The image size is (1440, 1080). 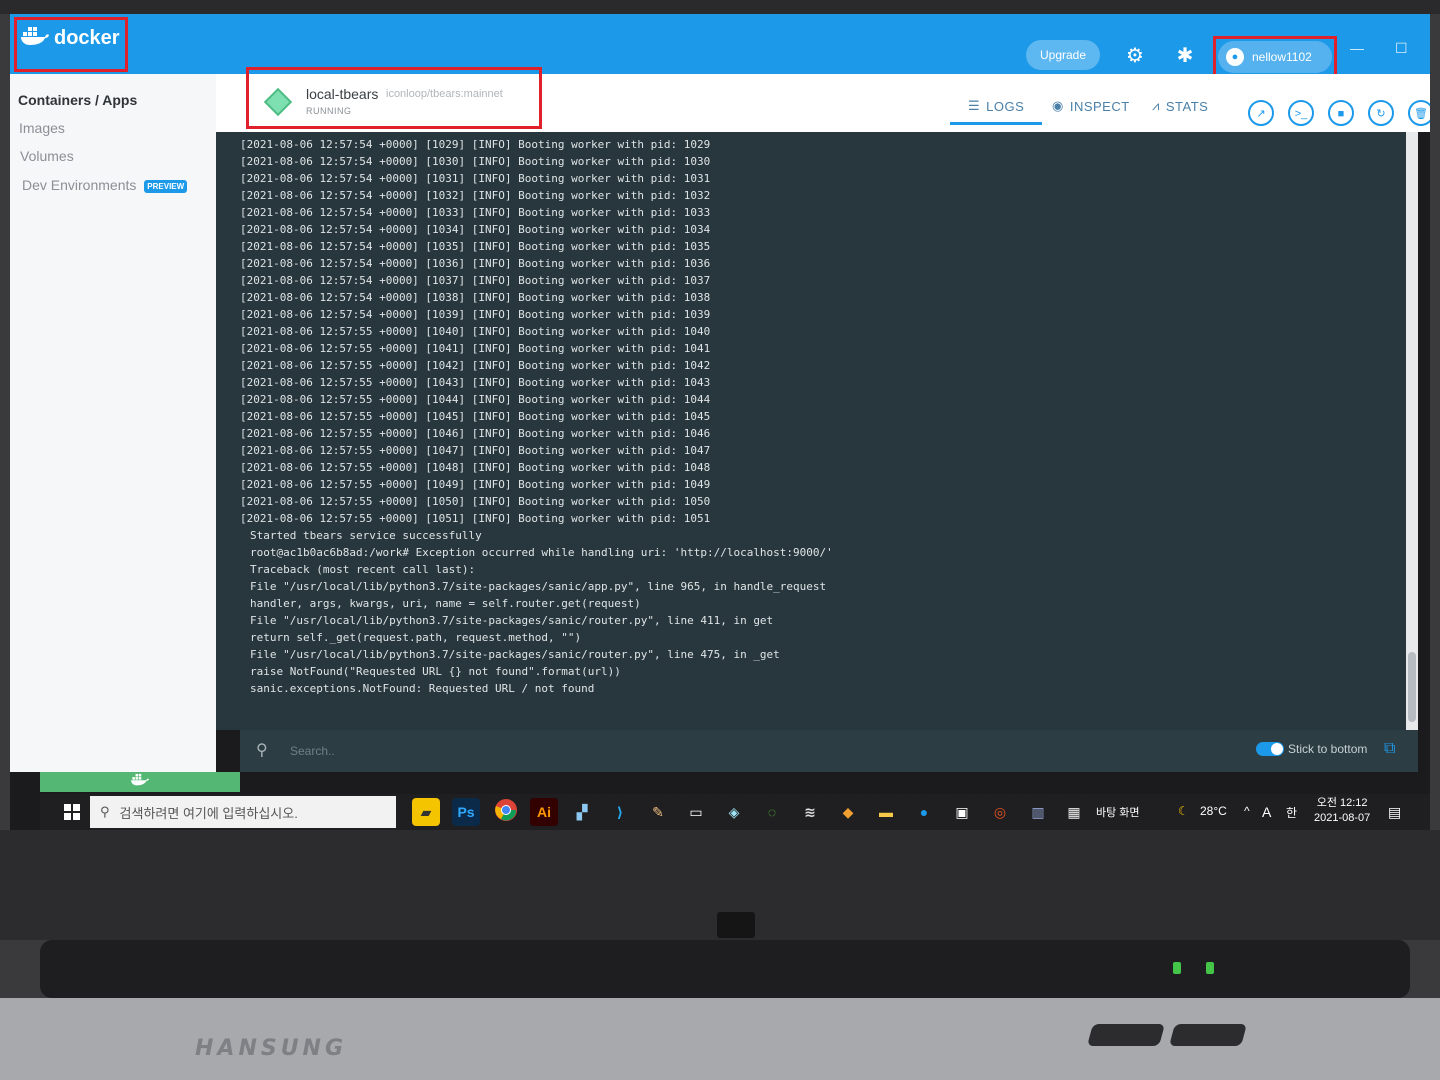 What do you see at coordinates (1301, 113) in the screenshot?
I see `cli-button: >_` at bounding box center [1301, 113].